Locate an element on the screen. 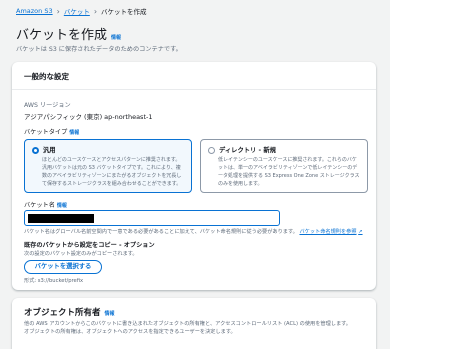 The image size is (474, 349). naming-rules-link: バケット命名規則を参照 is located at coordinates (327, 232).